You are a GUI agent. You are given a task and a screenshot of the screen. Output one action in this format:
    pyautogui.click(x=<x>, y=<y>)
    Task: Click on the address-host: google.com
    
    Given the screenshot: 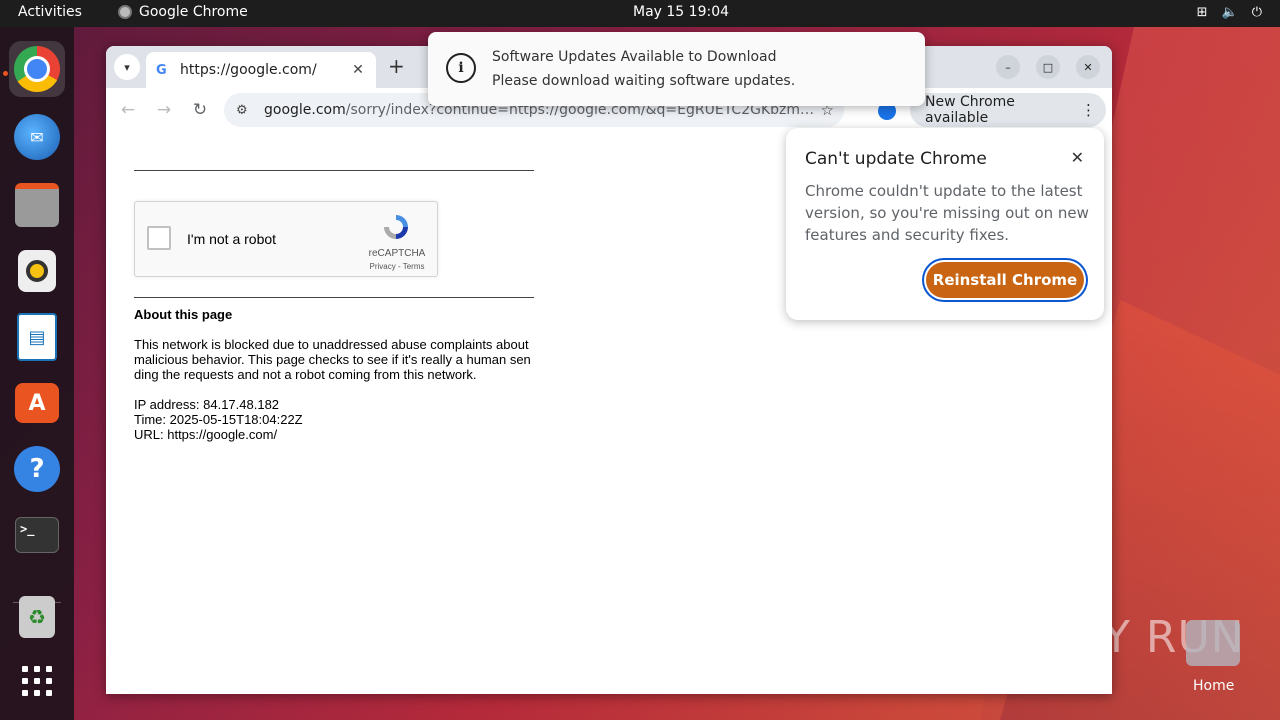 What is the action you would take?
    pyautogui.click(x=305, y=110)
    